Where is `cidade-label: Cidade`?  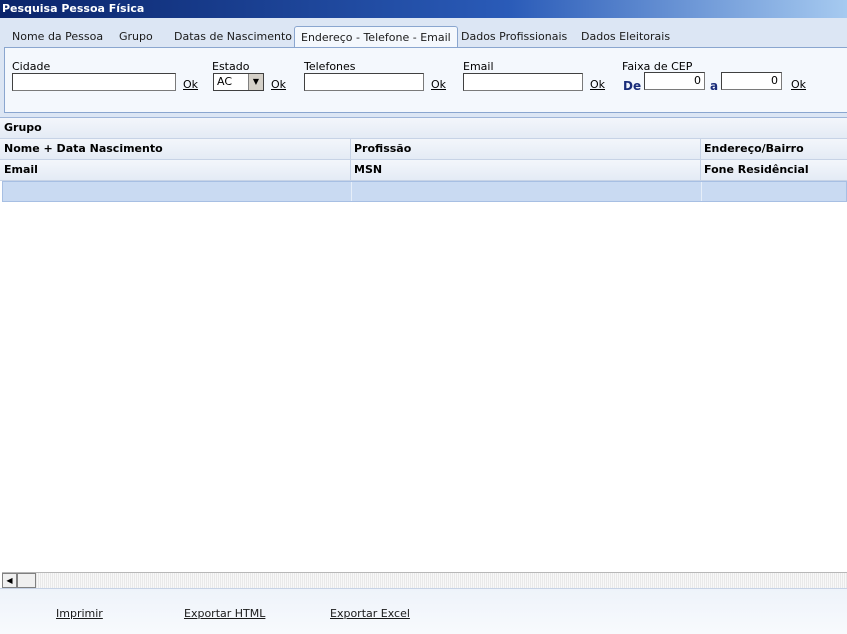 cidade-label: Cidade is located at coordinates (31, 66).